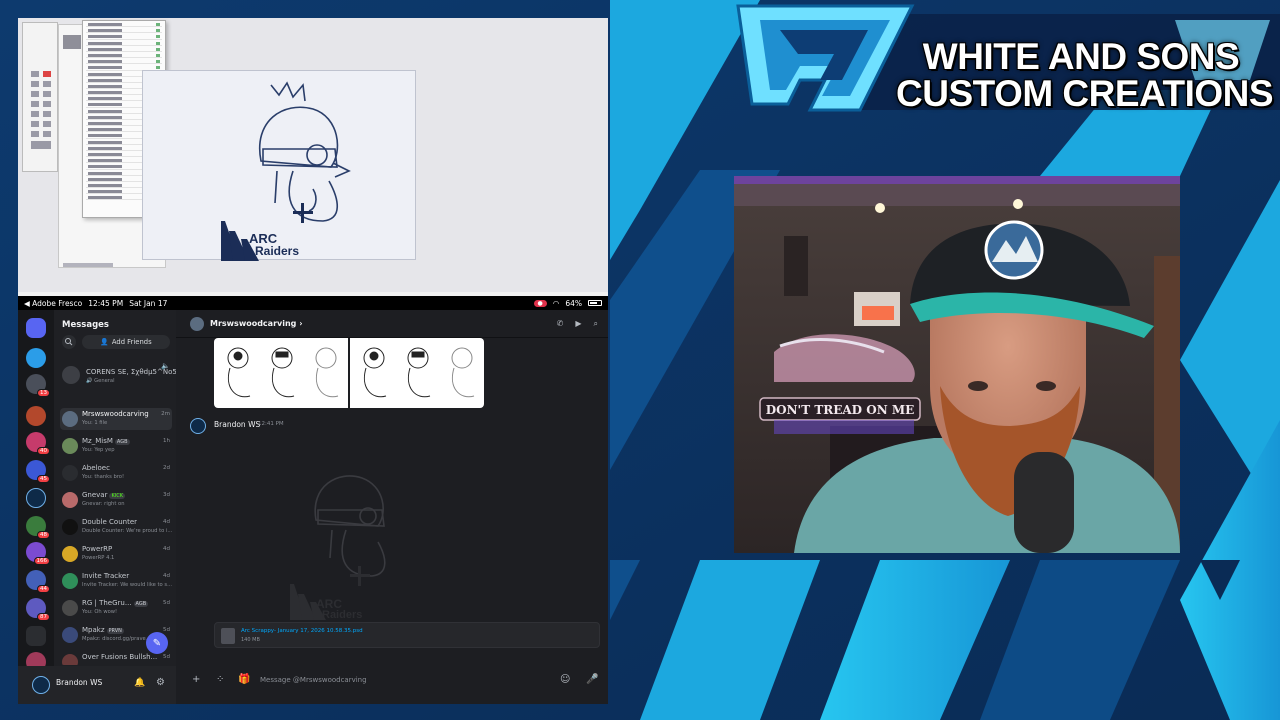  Describe the element at coordinates (256, 323) in the screenshot. I see `channel-name: Mrswswoodcarving ›` at that location.